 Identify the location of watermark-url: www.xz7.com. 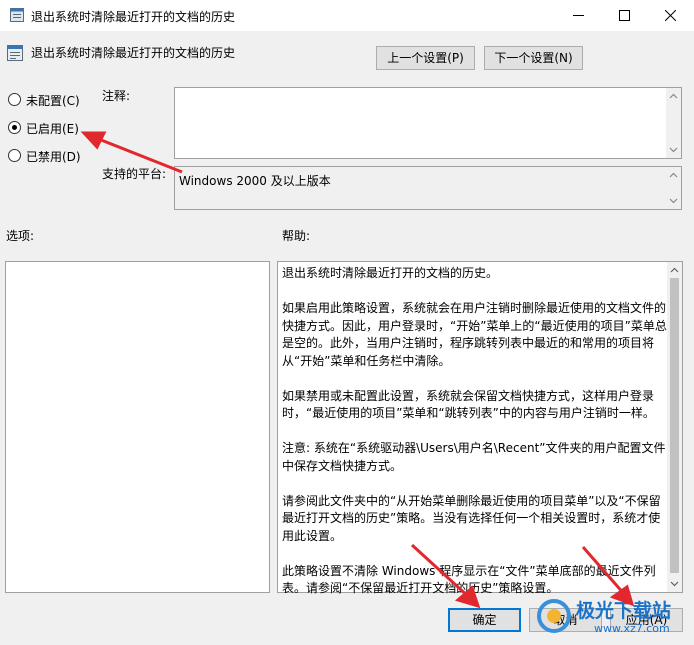
(632, 628).